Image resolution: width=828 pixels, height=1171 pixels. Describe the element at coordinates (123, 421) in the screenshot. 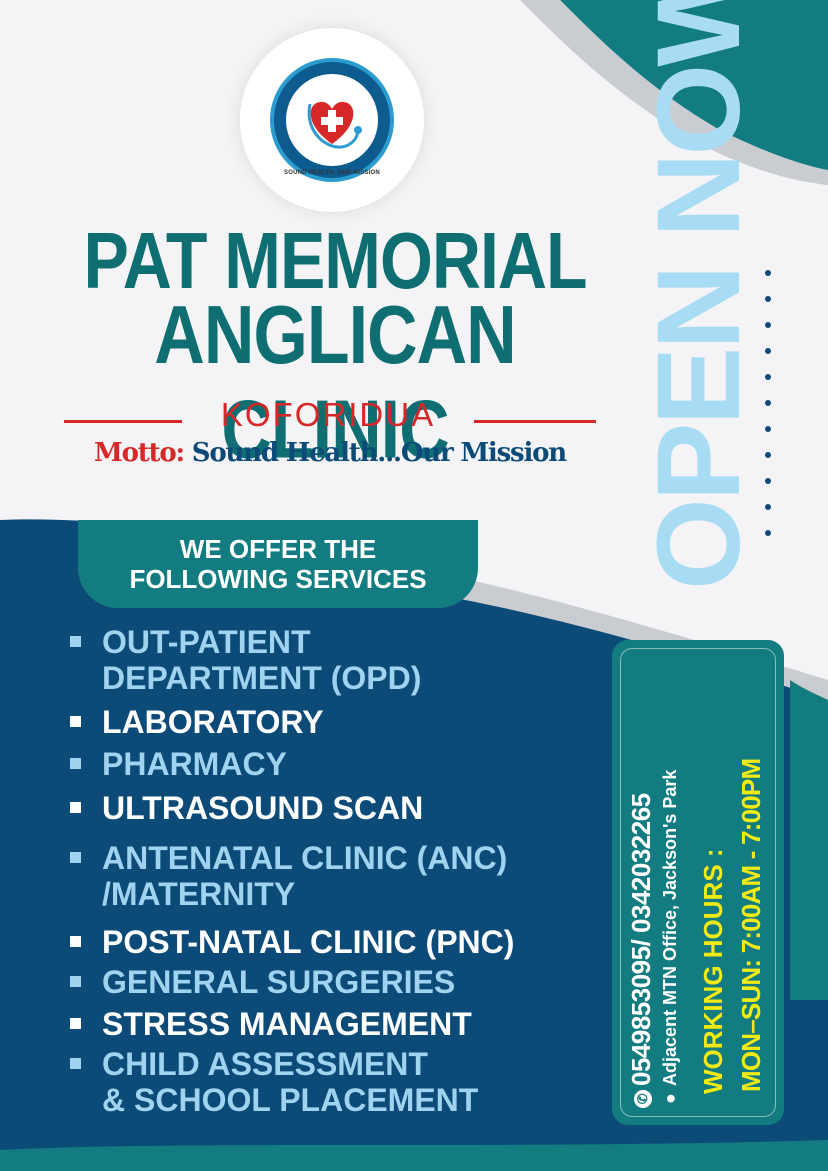

I see `city-divider-left` at that location.